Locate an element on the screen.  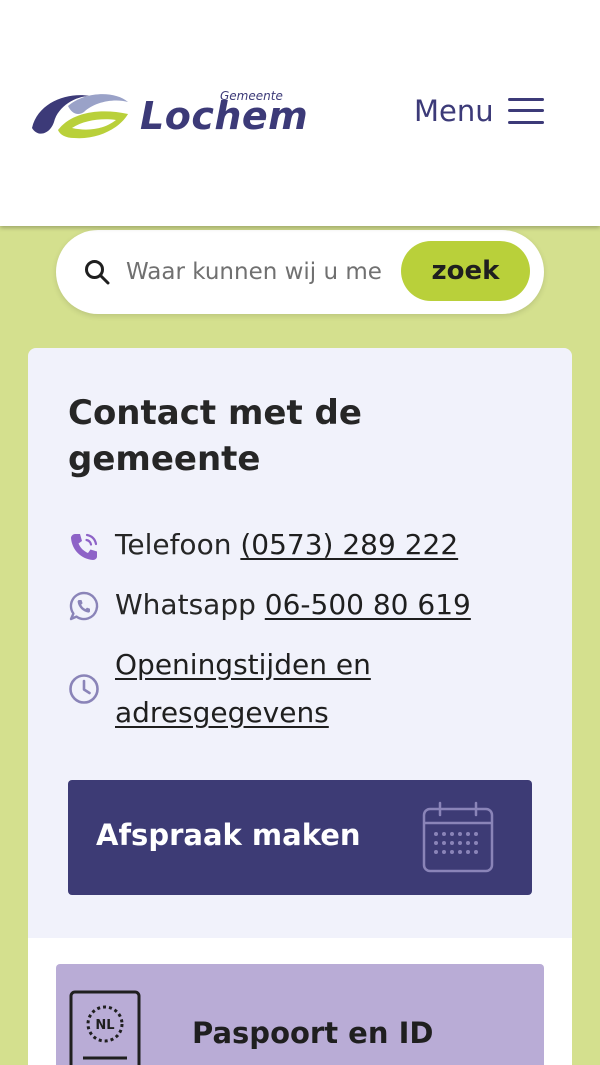
appointment-button: Afspraak maken is located at coordinates (300, 837).